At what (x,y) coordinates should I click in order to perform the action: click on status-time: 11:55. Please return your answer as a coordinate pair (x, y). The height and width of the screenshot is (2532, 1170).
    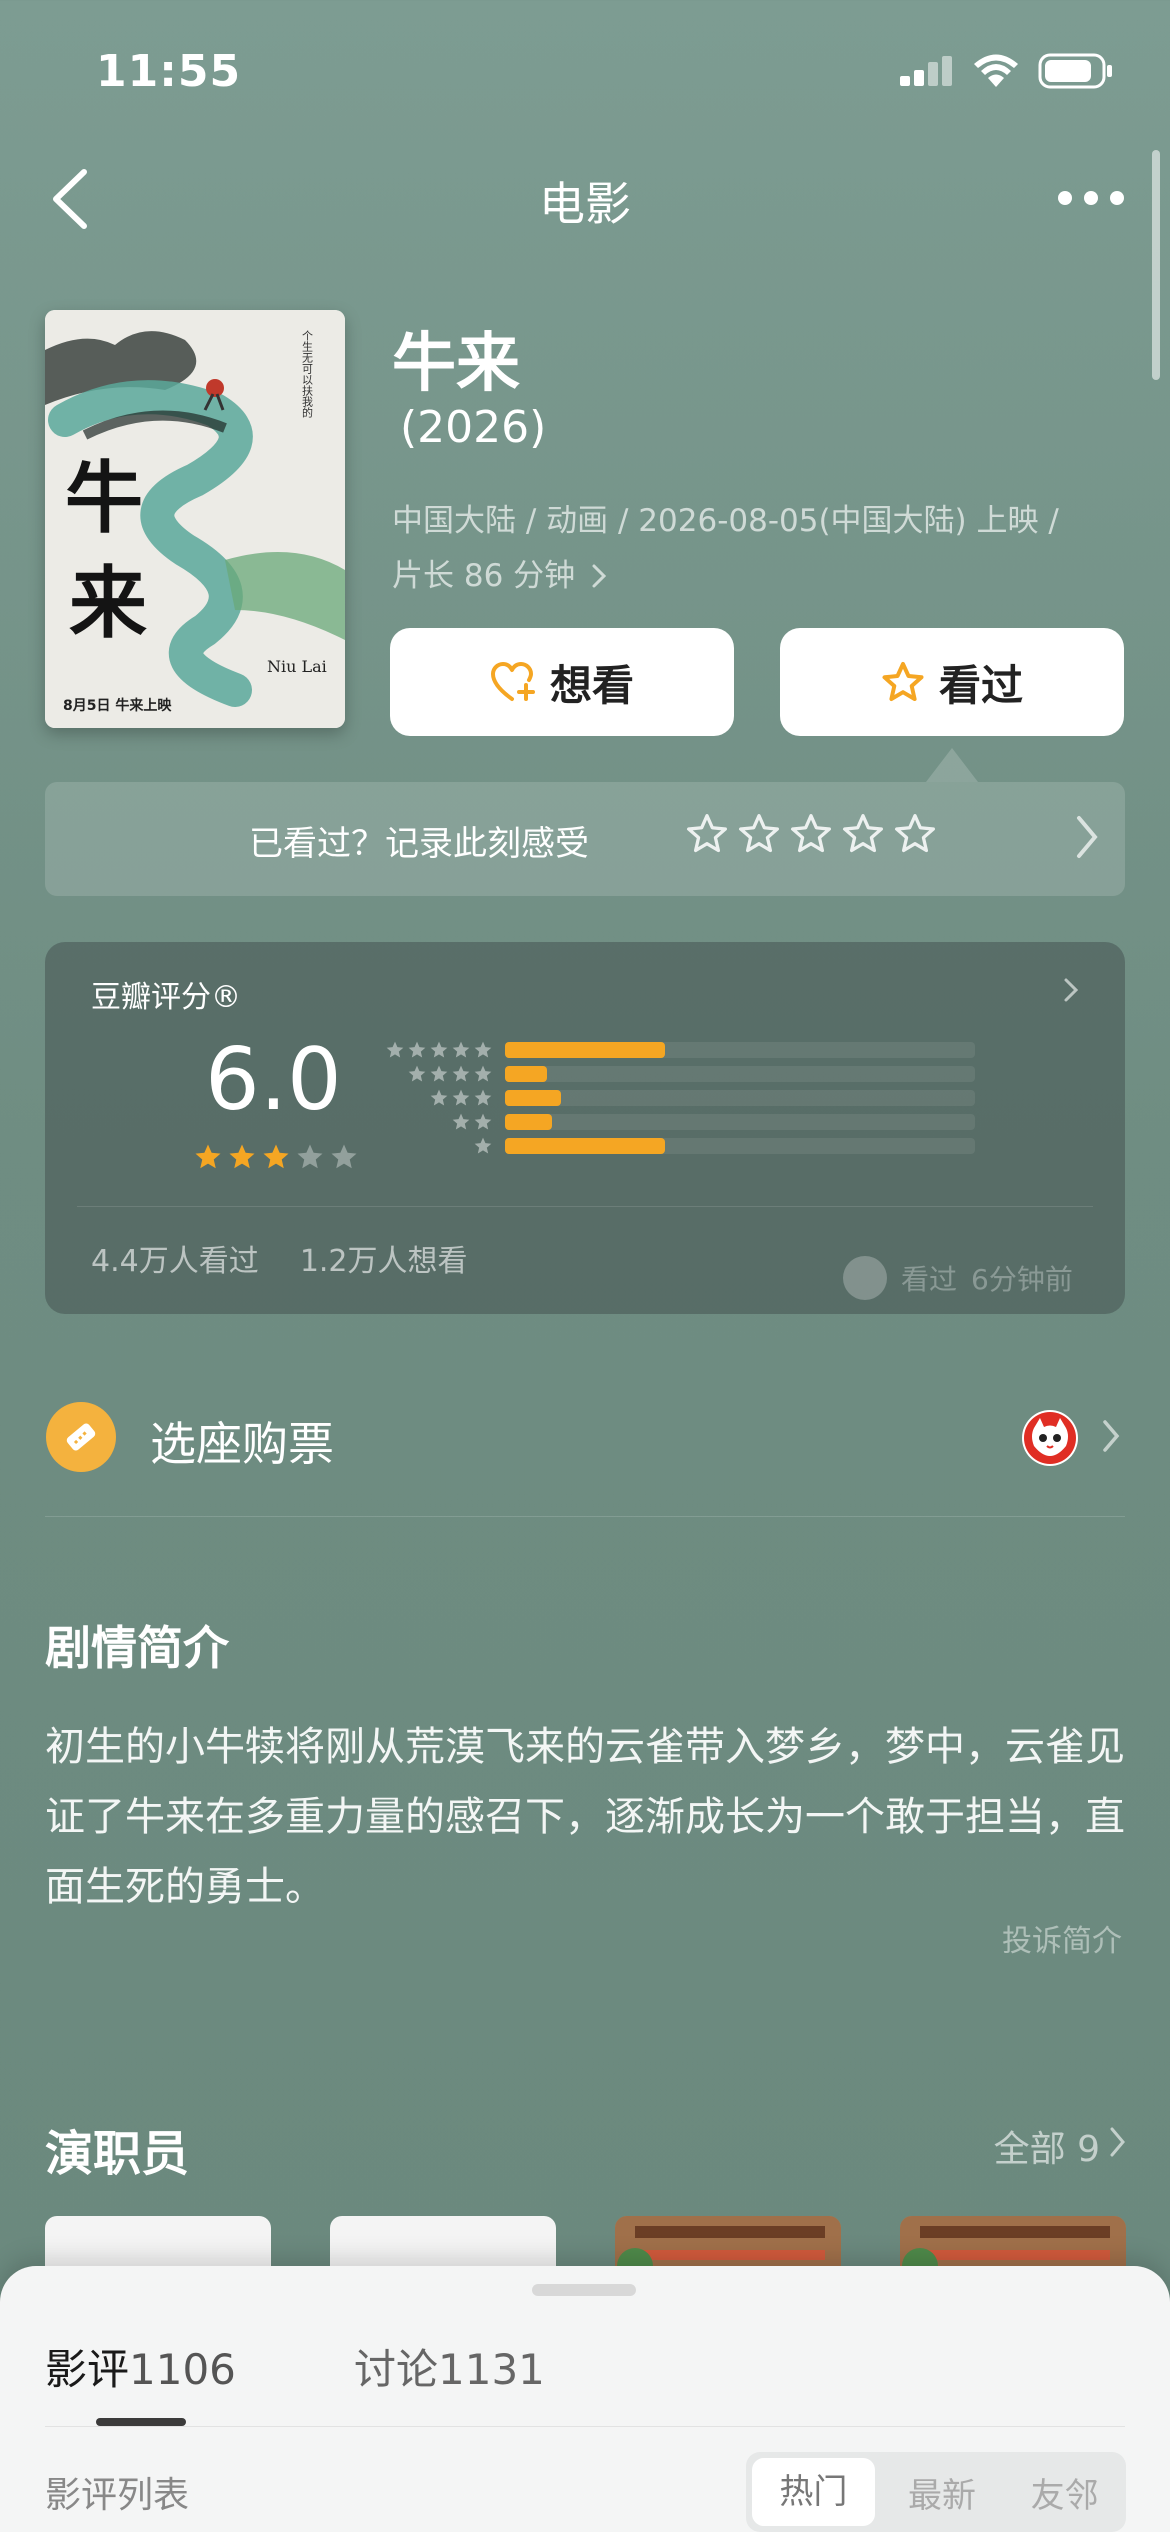
    Looking at the image, I should click on (169, 71).